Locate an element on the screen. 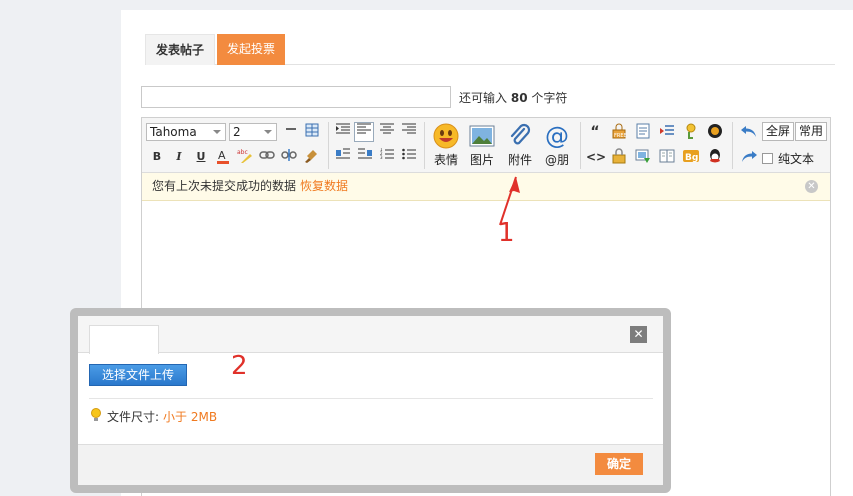 The image size is (853, 496). dialog-tab is located at coordinates (124, 339).